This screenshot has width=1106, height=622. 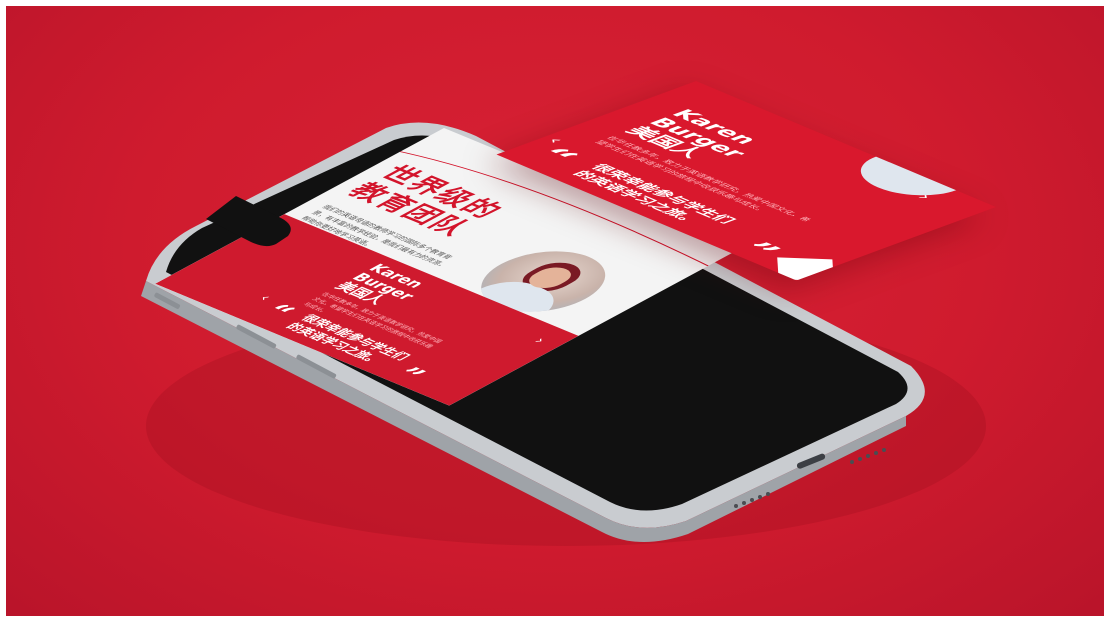 I want to click on open-quote-icon: “, so click(x=555, y=156).